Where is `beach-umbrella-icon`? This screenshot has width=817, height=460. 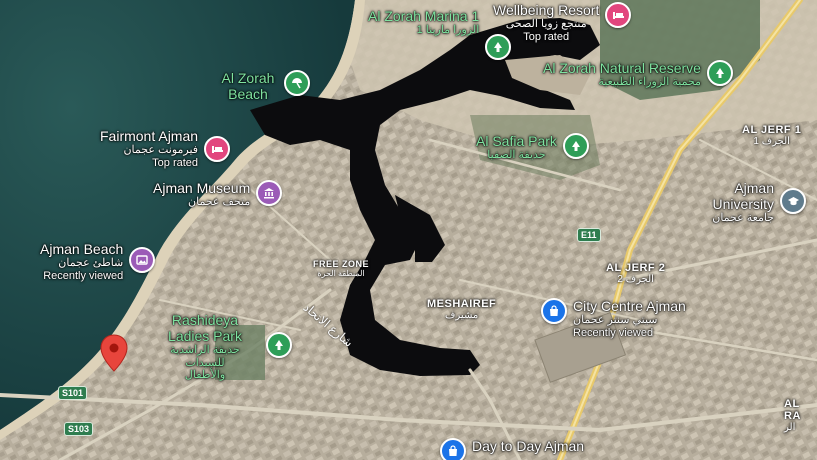 beach-umbrella-icon is located at coordinates (297, 83).